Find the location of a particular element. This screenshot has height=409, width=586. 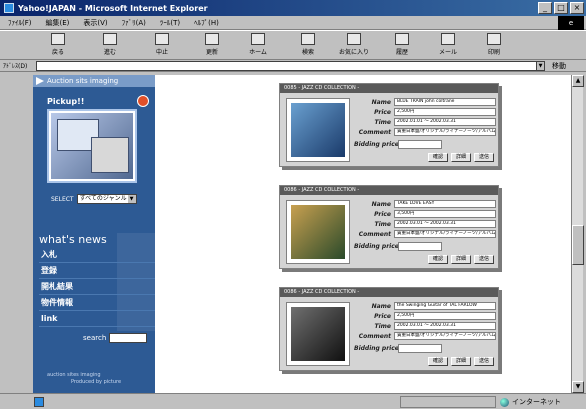

whats-news-link: what's news is located at coordinates (73, 239).